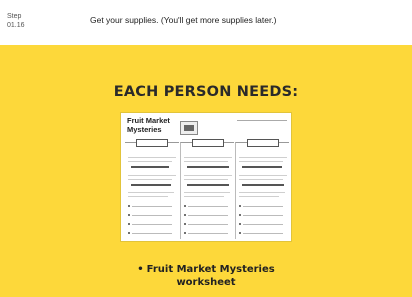 The width and height of the screenshot is (412, 297). What do you see at coordinates (16, 25) in the screenshot?
I see `step-number: 01.16` at bounding box center [16, 25].